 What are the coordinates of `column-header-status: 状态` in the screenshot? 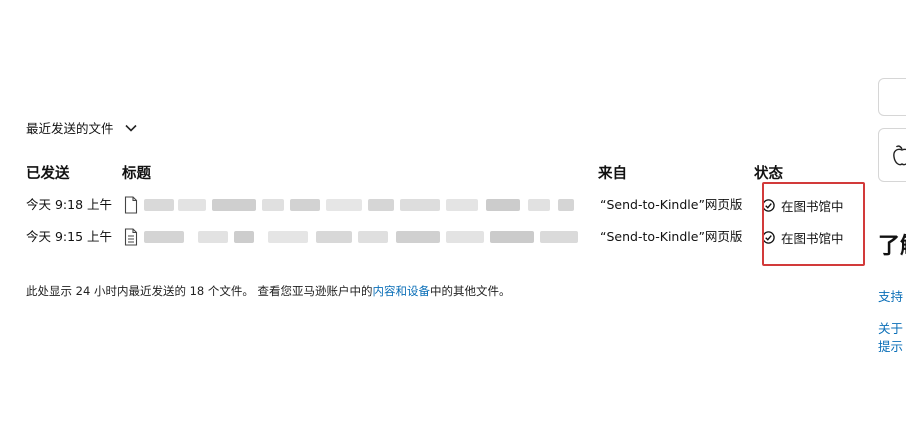 It's located at (768, 174).